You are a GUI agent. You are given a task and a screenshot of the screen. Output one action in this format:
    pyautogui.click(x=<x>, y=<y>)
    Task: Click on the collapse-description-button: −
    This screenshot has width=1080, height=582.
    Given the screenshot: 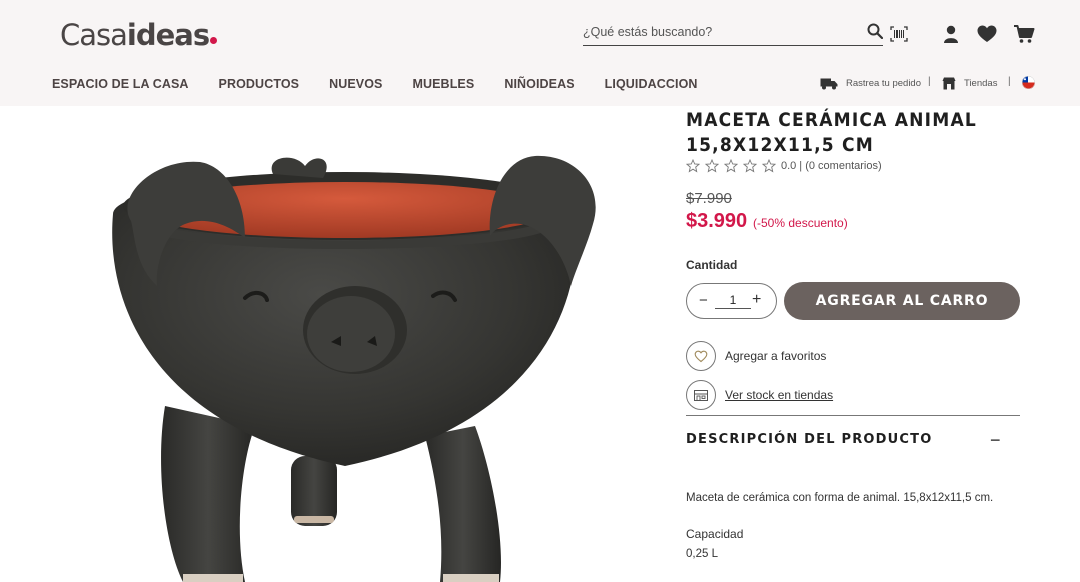 What is the action you would take?
    pyautogui.click(x=995, y=440)
    